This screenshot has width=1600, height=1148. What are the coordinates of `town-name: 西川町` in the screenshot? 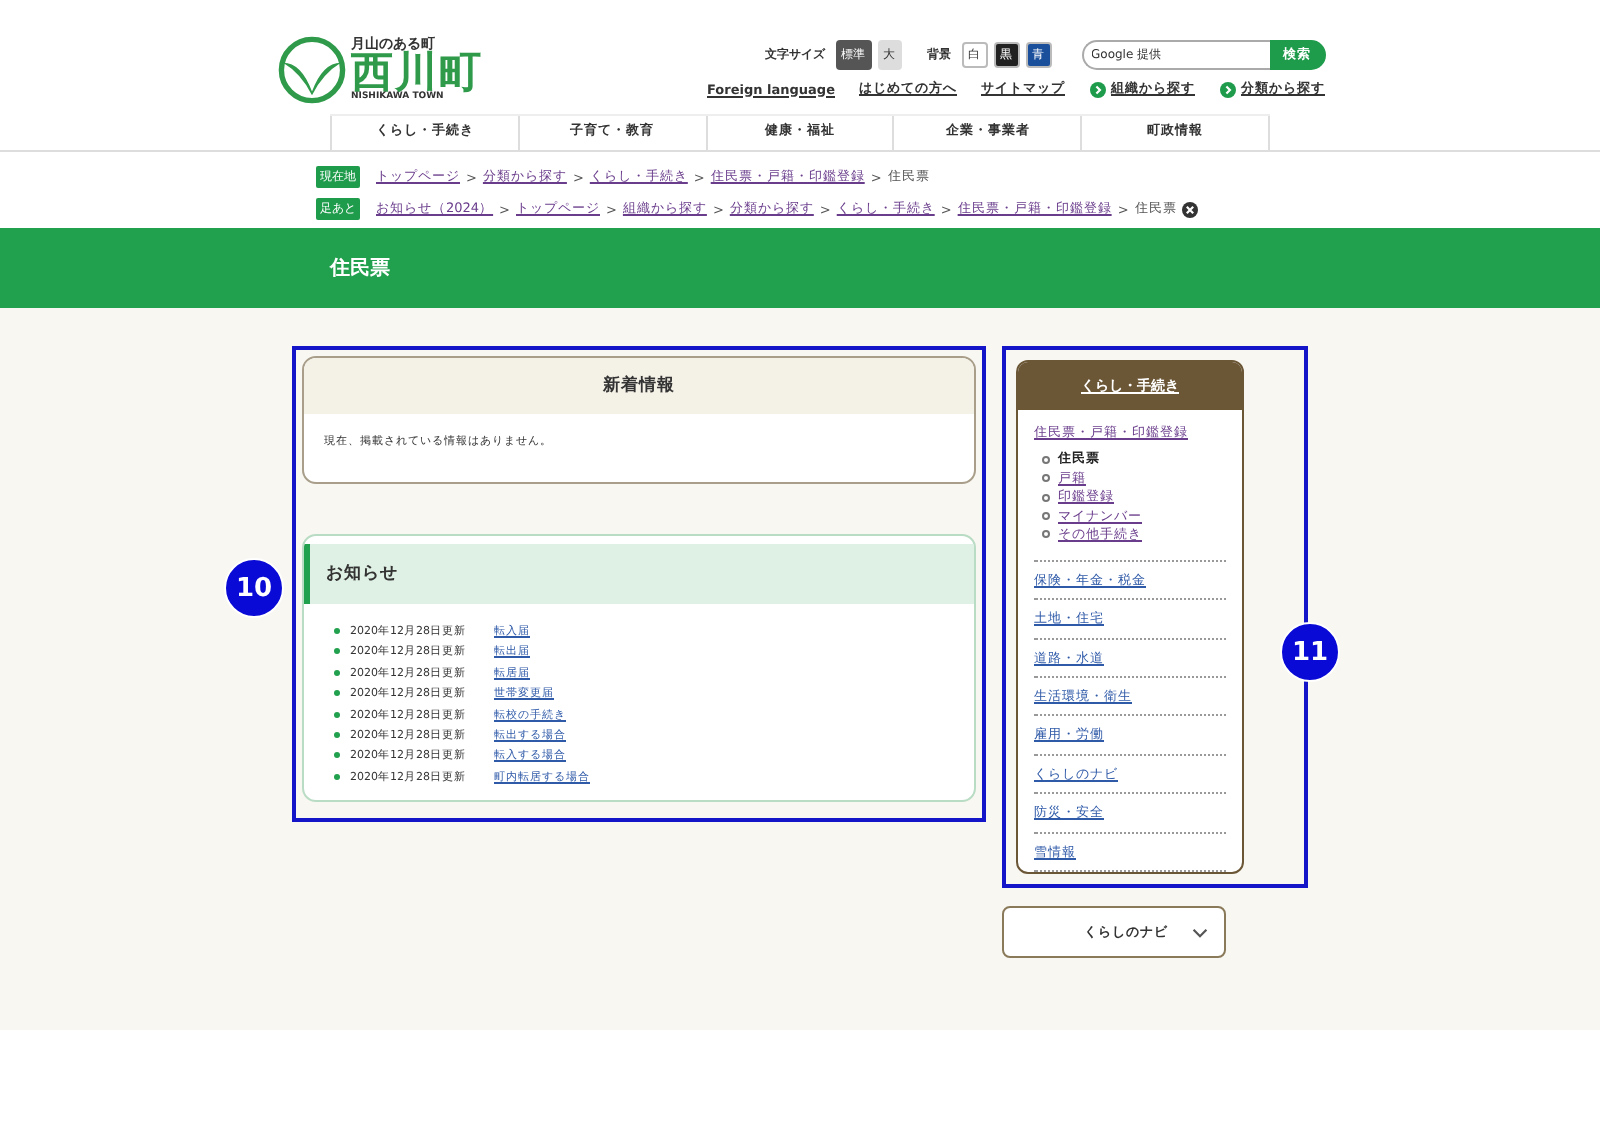 It's located at (417, 72).